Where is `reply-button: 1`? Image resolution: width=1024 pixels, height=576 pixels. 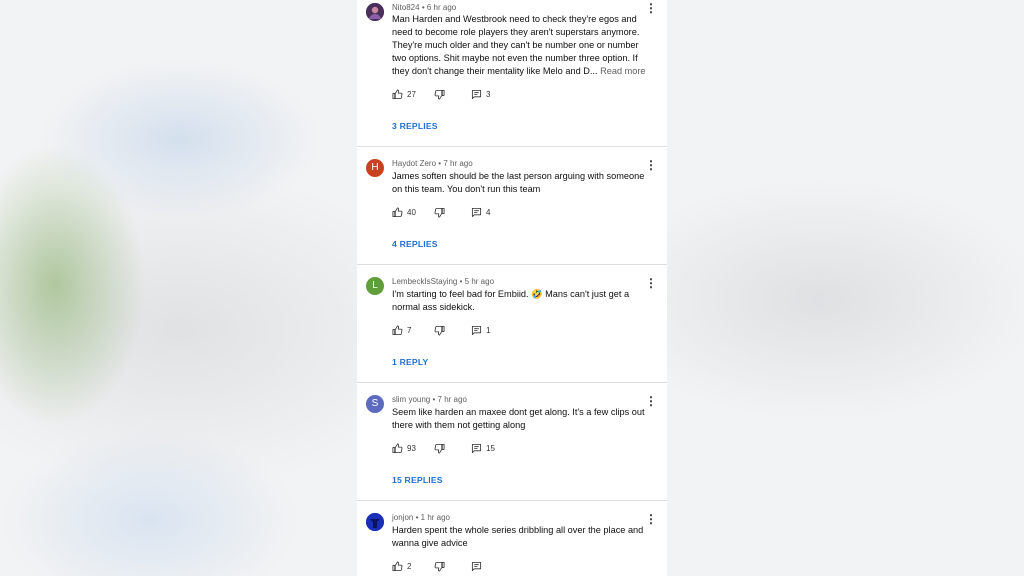
reply-button: 1 is located at coordinates (480, 330).